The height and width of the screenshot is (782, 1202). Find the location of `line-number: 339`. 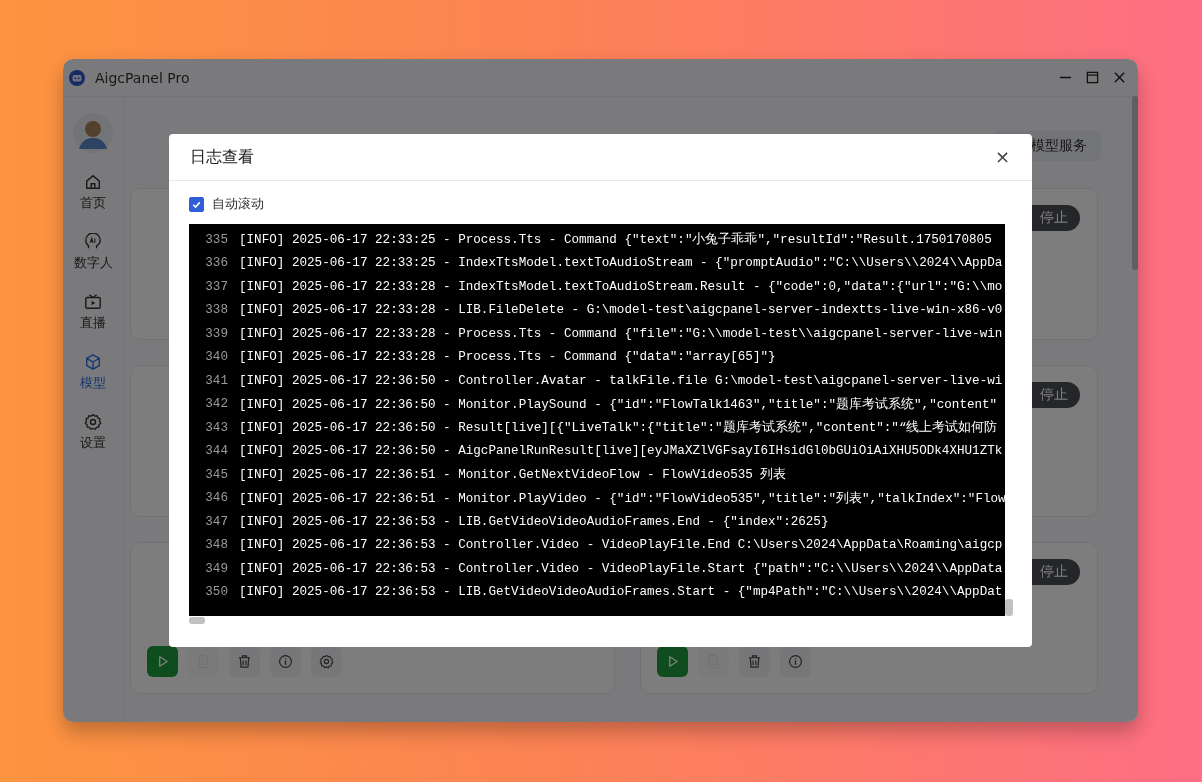

line-number: 339 is located at coordinates (216, 333).